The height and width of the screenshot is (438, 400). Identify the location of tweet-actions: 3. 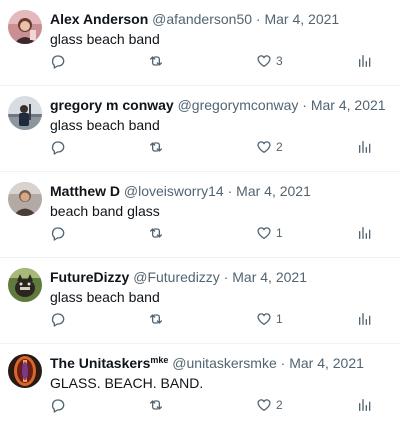
(213, 61).